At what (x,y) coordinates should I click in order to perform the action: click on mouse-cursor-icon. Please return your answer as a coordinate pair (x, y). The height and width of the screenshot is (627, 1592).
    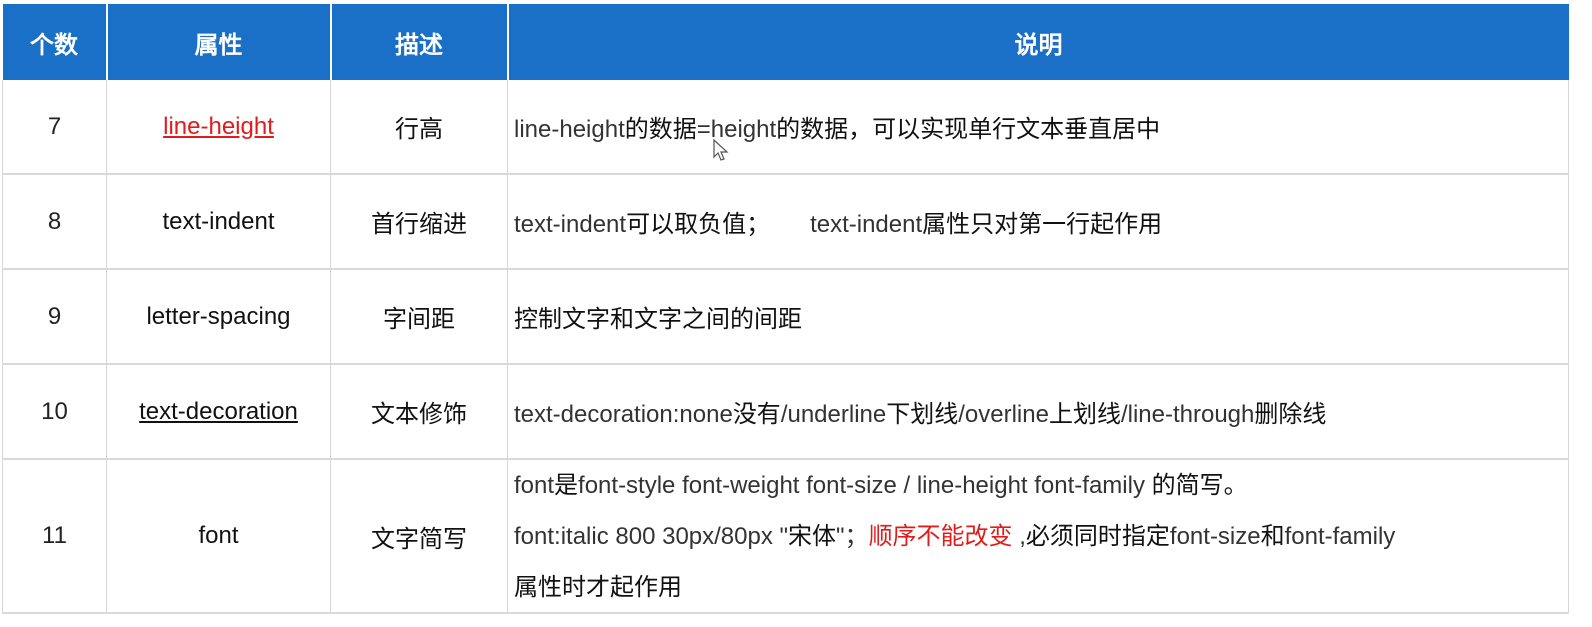
    Looking at the image, I should click on (721, 150).